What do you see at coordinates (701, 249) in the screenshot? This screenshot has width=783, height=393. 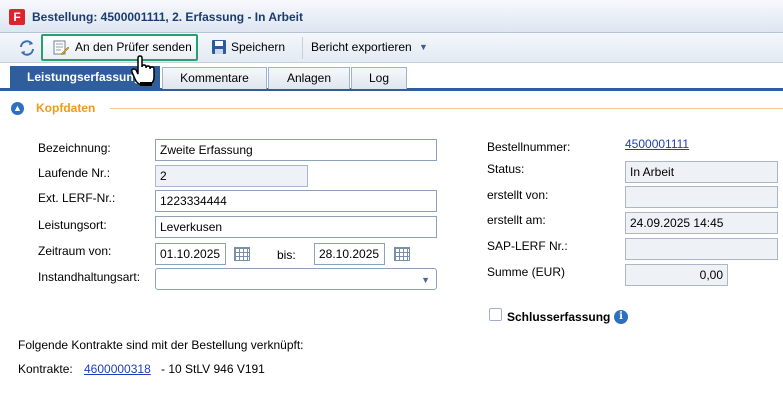 I see `sap-lerf-field` at bounding box center [701, 249].